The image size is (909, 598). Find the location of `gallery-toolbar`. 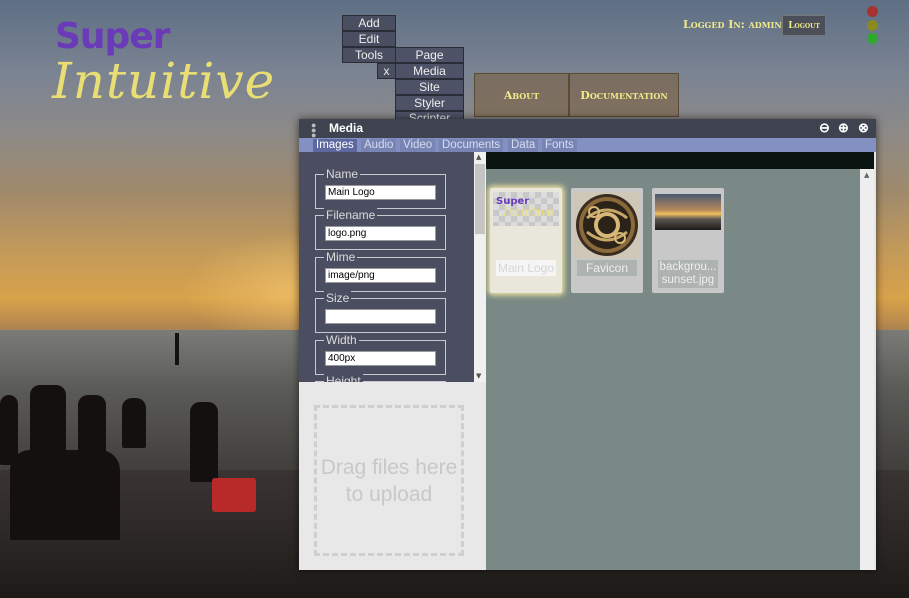

gallery-toolbar is located at coordinates (680, 160).